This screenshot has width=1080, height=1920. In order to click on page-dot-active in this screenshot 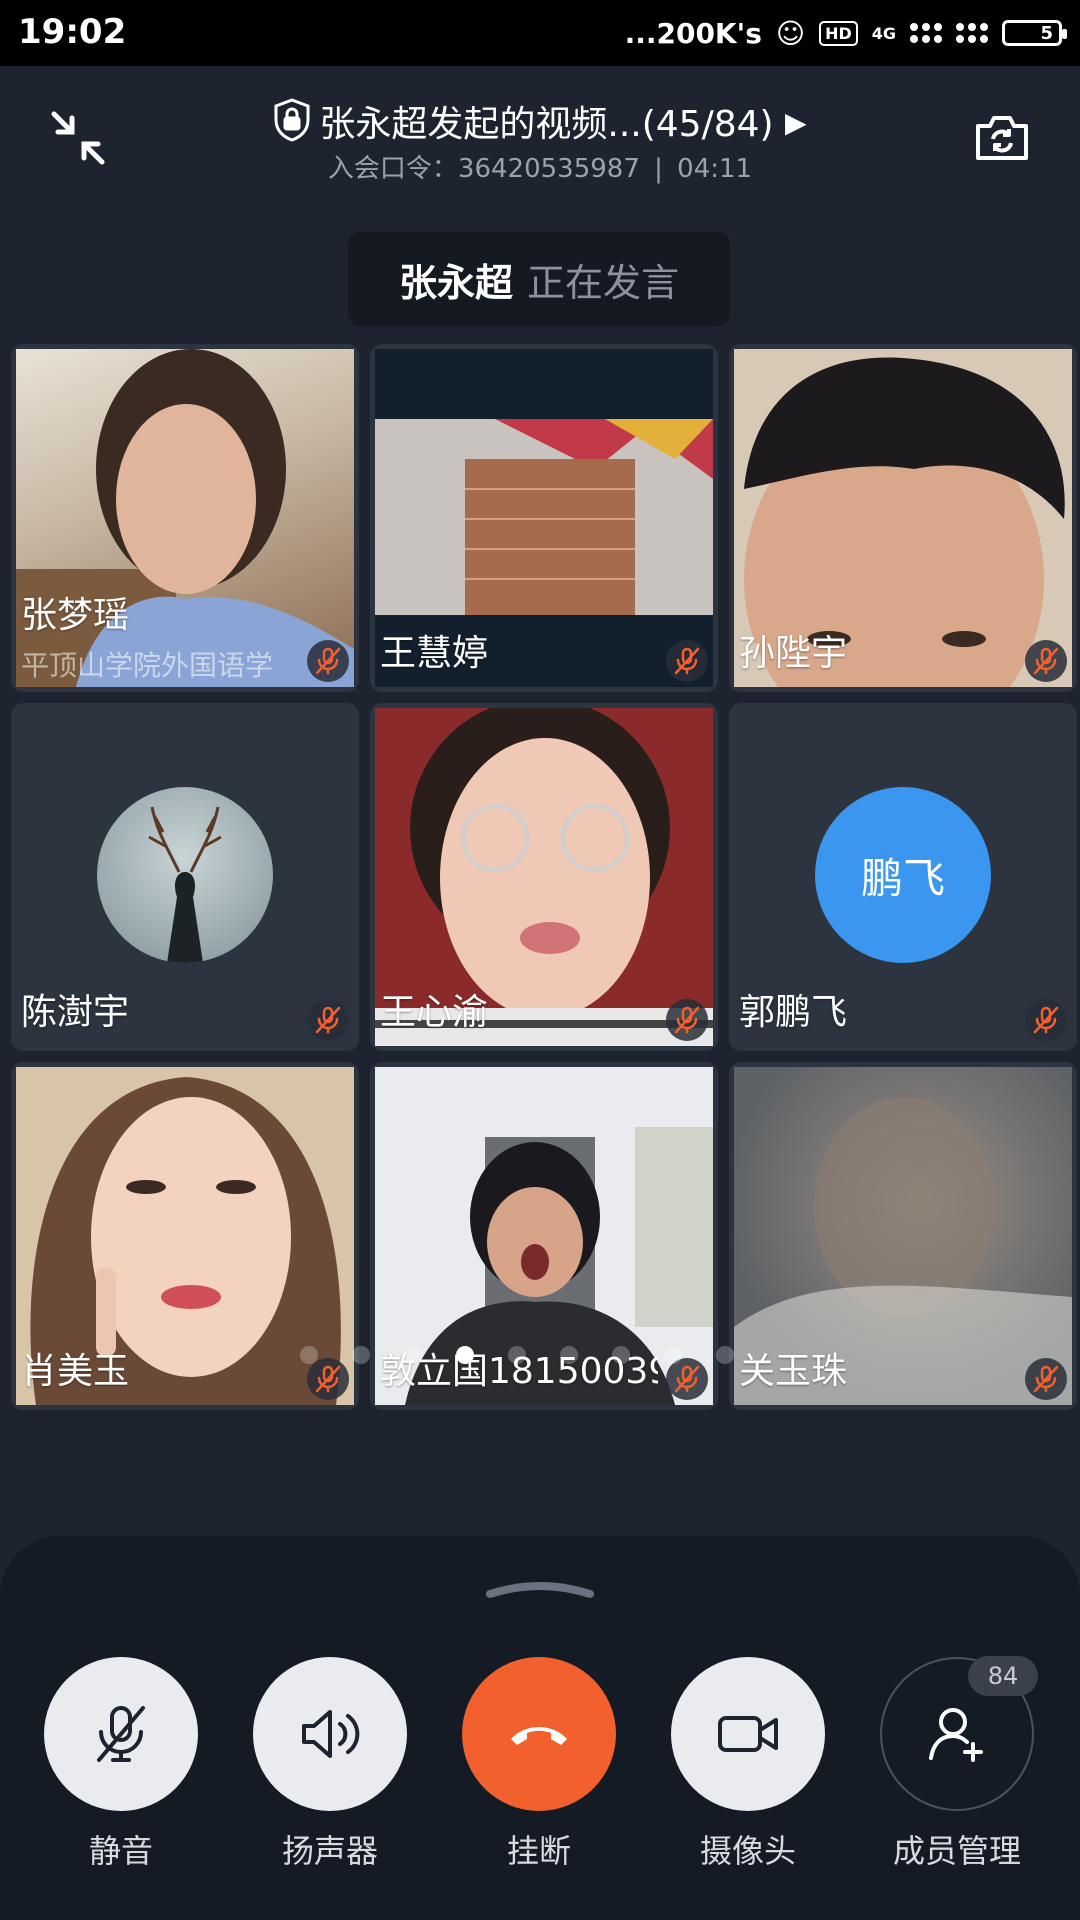, I will do `click(465, 1355)`.